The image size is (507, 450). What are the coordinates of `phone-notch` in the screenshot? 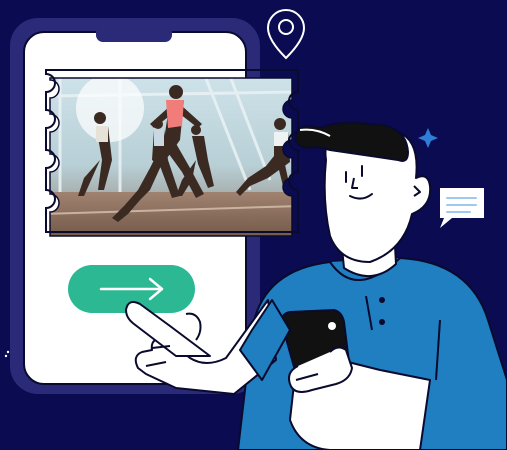 It's located at (134, 34).